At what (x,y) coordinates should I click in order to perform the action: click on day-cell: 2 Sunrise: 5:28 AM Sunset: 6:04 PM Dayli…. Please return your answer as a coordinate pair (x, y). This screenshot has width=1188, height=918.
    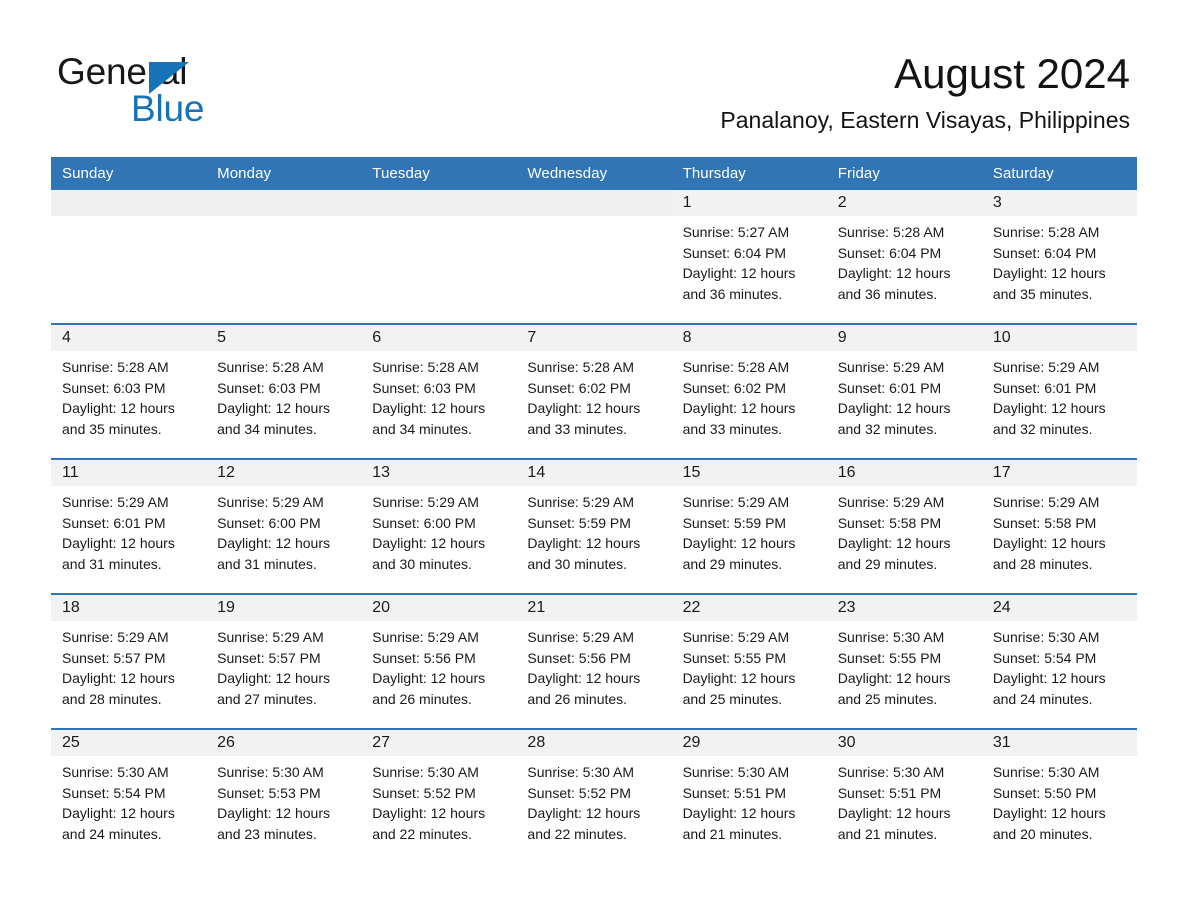
    Looking at the image, I should click on (904, 257).